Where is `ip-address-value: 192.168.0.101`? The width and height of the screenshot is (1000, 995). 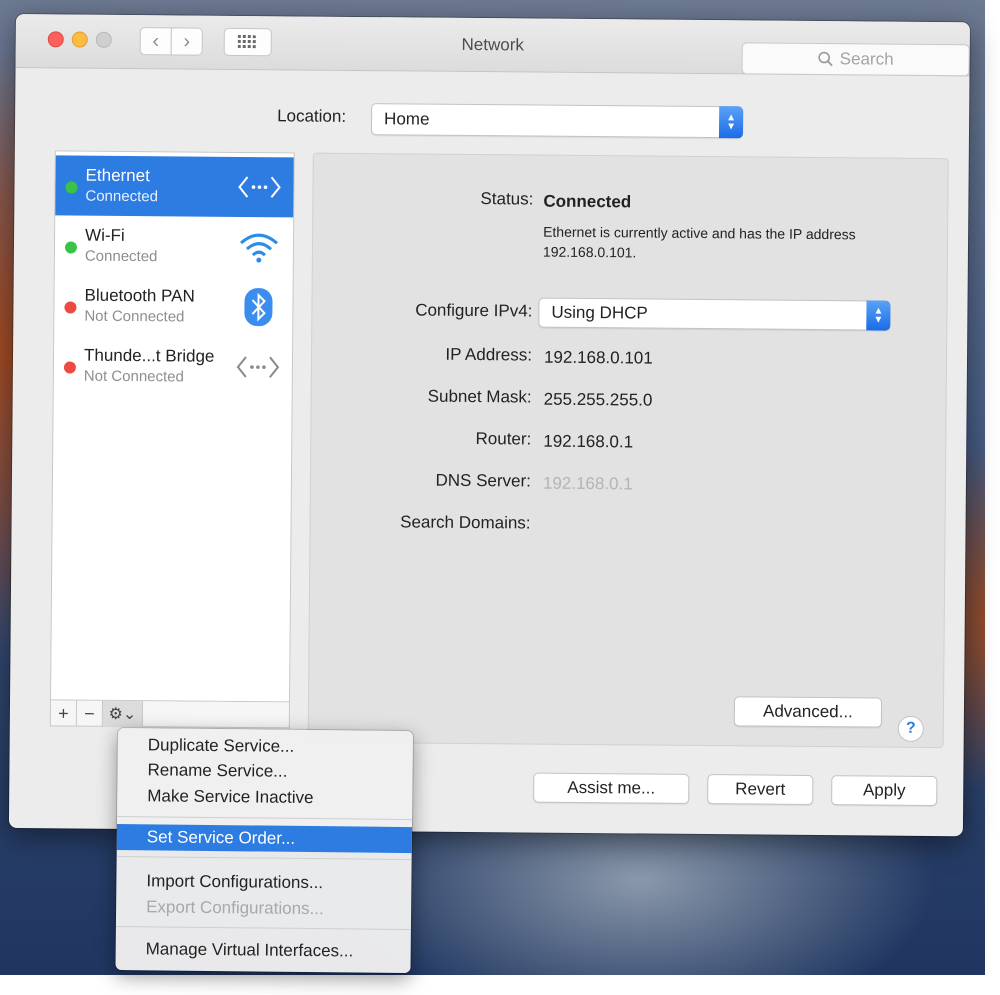
ip-address-value: 192.168.0.101 is located at coordinates (598, 357).